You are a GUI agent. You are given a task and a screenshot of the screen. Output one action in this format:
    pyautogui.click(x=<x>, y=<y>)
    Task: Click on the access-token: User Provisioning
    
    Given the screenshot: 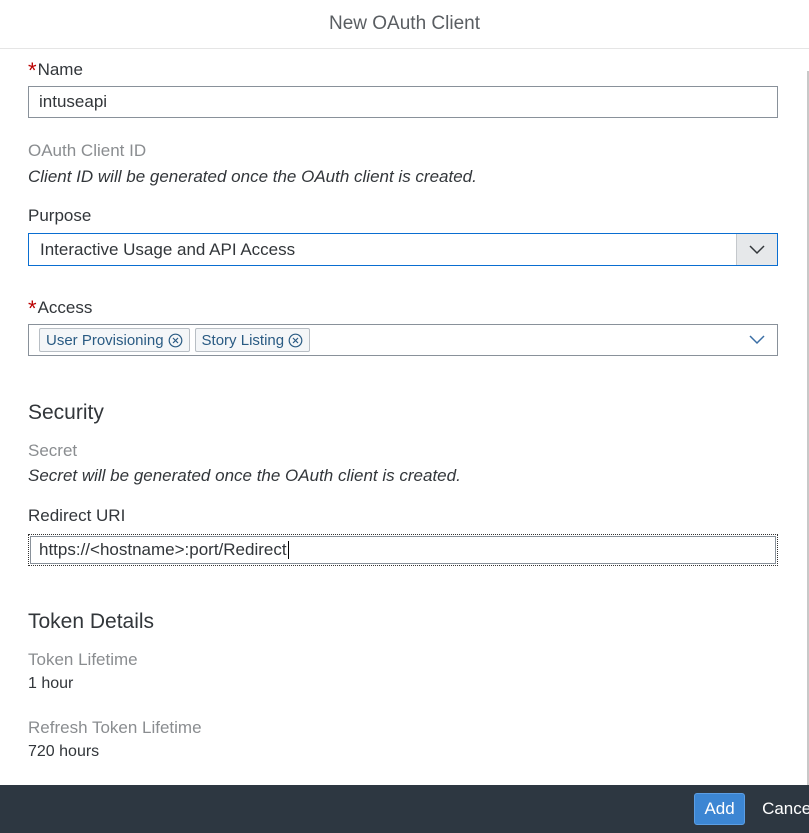 What is the action you would take?
    pyautogui.click(x=114, y=340)
    